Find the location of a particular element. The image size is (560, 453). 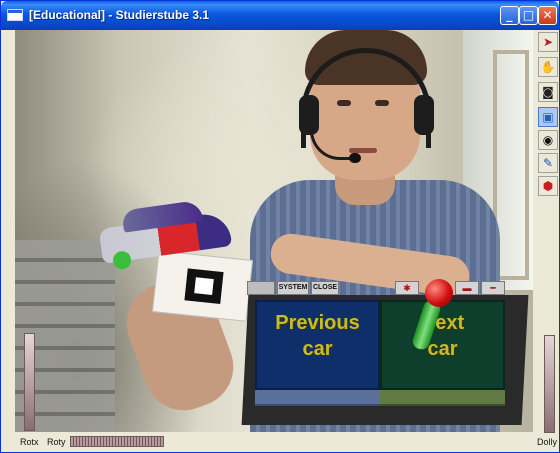

close-button: ✕ is located at coordinates (547, 15).